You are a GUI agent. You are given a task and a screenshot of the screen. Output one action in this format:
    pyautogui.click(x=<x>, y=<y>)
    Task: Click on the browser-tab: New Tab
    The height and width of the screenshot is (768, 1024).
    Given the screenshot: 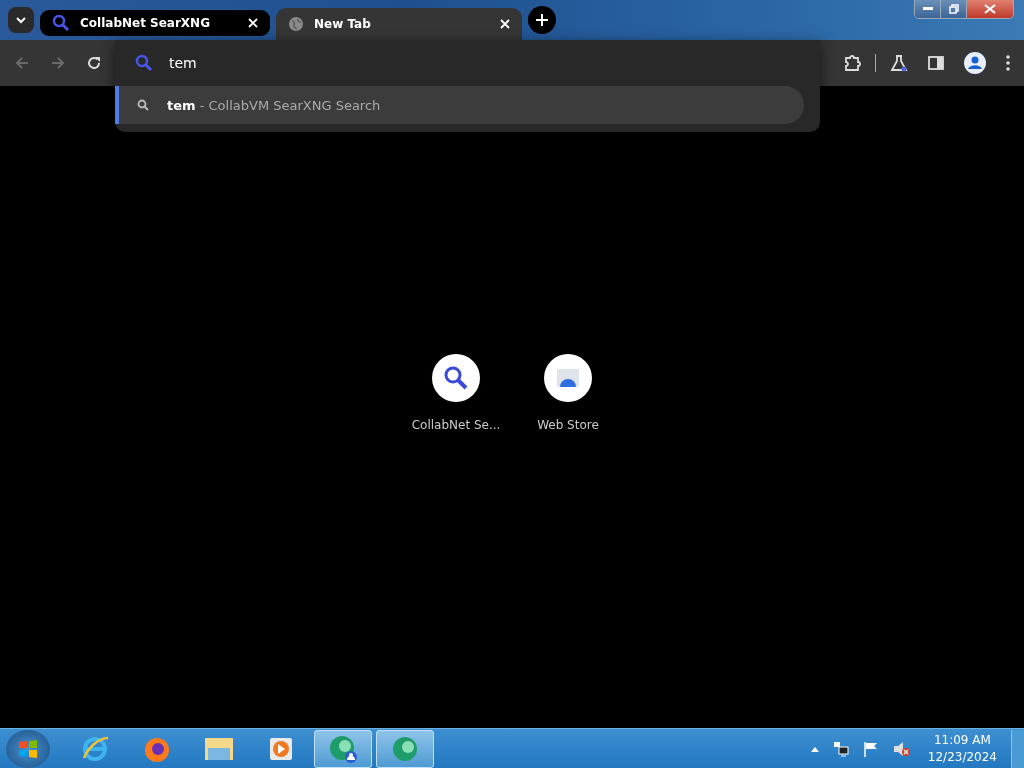 What is the action you would take?
    pyautogui.click(x=399, y=24)
    